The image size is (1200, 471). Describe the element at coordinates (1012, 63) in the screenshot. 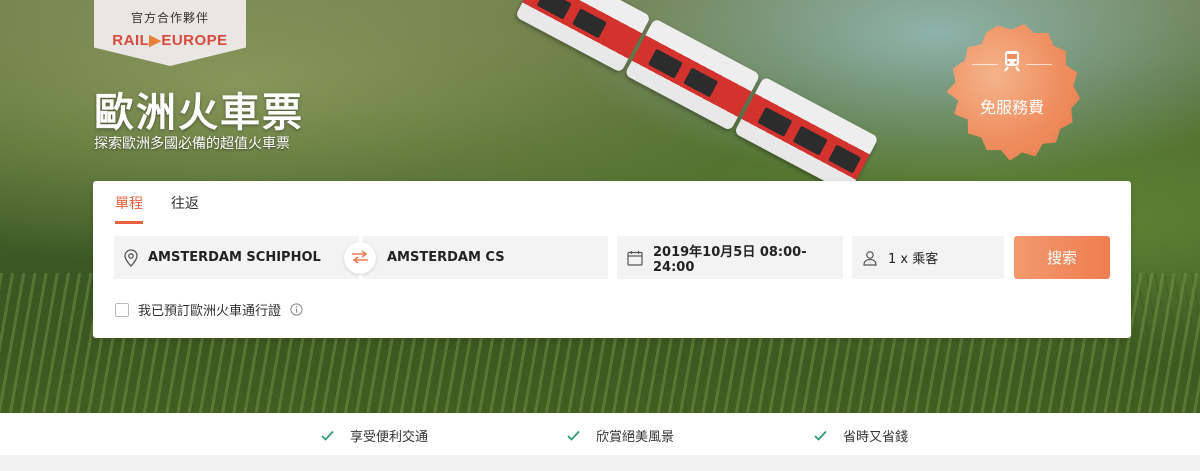

I see `train-icon` at that location.